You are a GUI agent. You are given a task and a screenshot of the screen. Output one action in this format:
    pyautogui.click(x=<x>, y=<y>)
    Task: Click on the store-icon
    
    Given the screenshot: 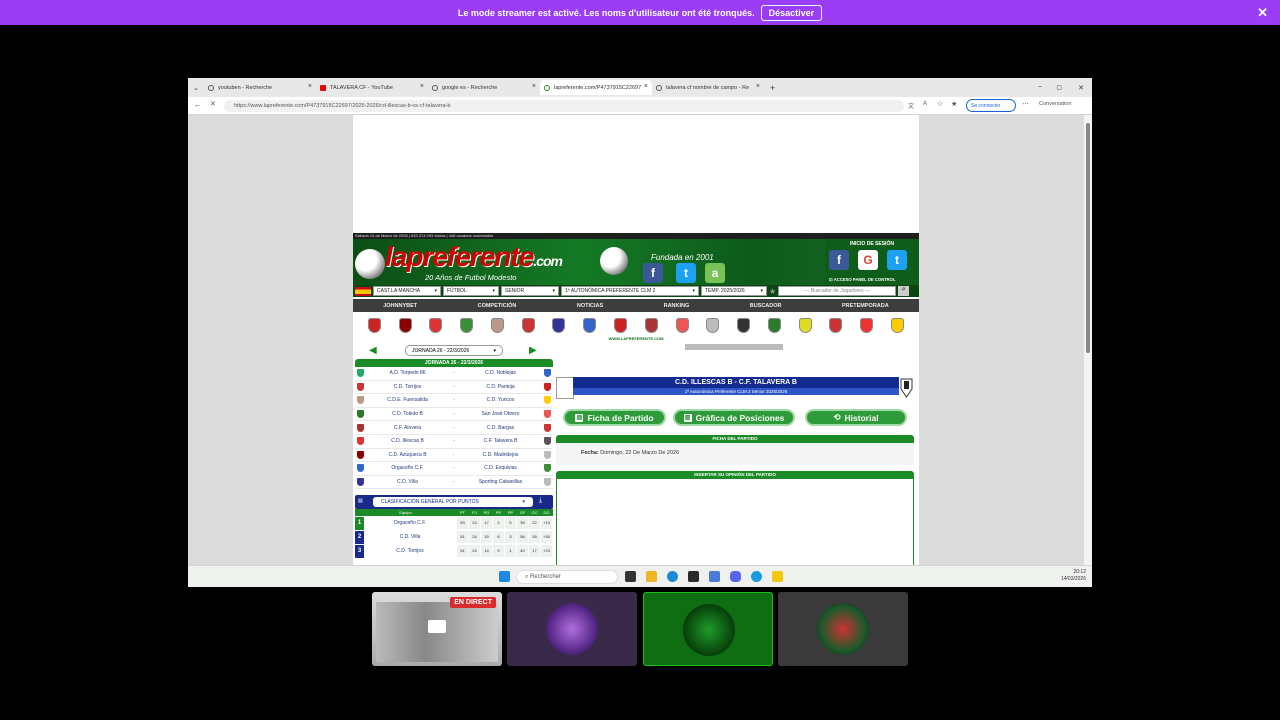 What is the action you would take?
    pyautogui.click(x=693, y=576)
    